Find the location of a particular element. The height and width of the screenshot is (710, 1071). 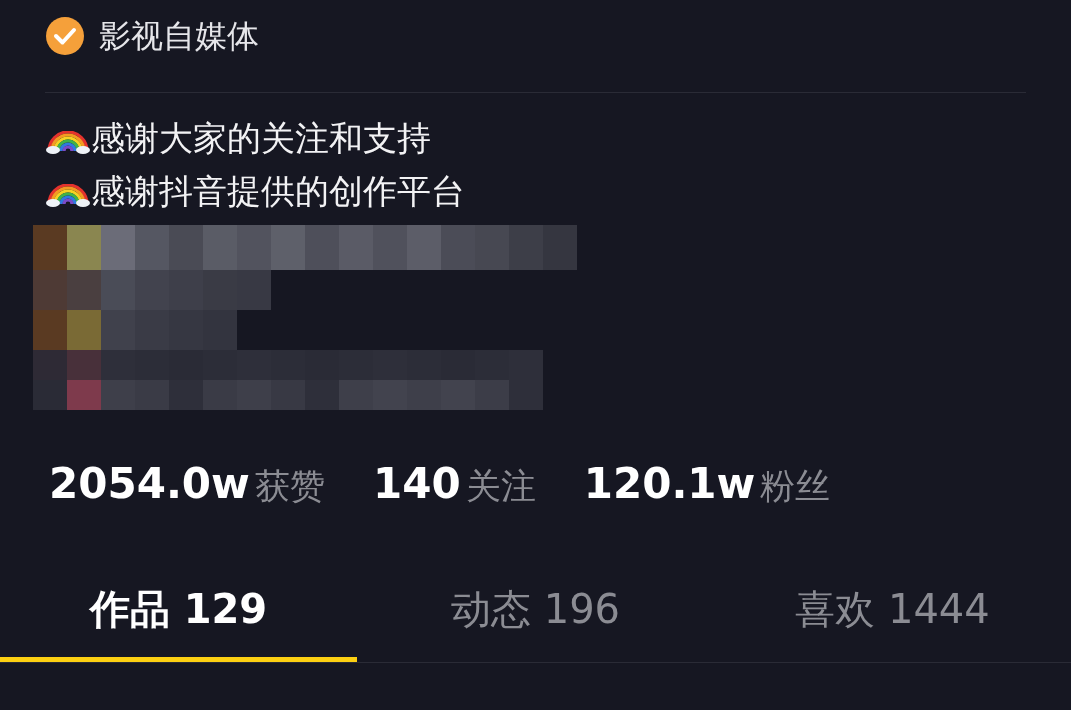

stat: 2054.0w获赞 is located at coordinates (187, 484).